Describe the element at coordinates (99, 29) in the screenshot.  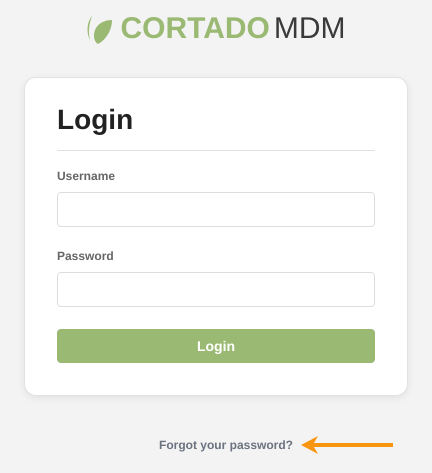
I see `leaf-icon` at that location.